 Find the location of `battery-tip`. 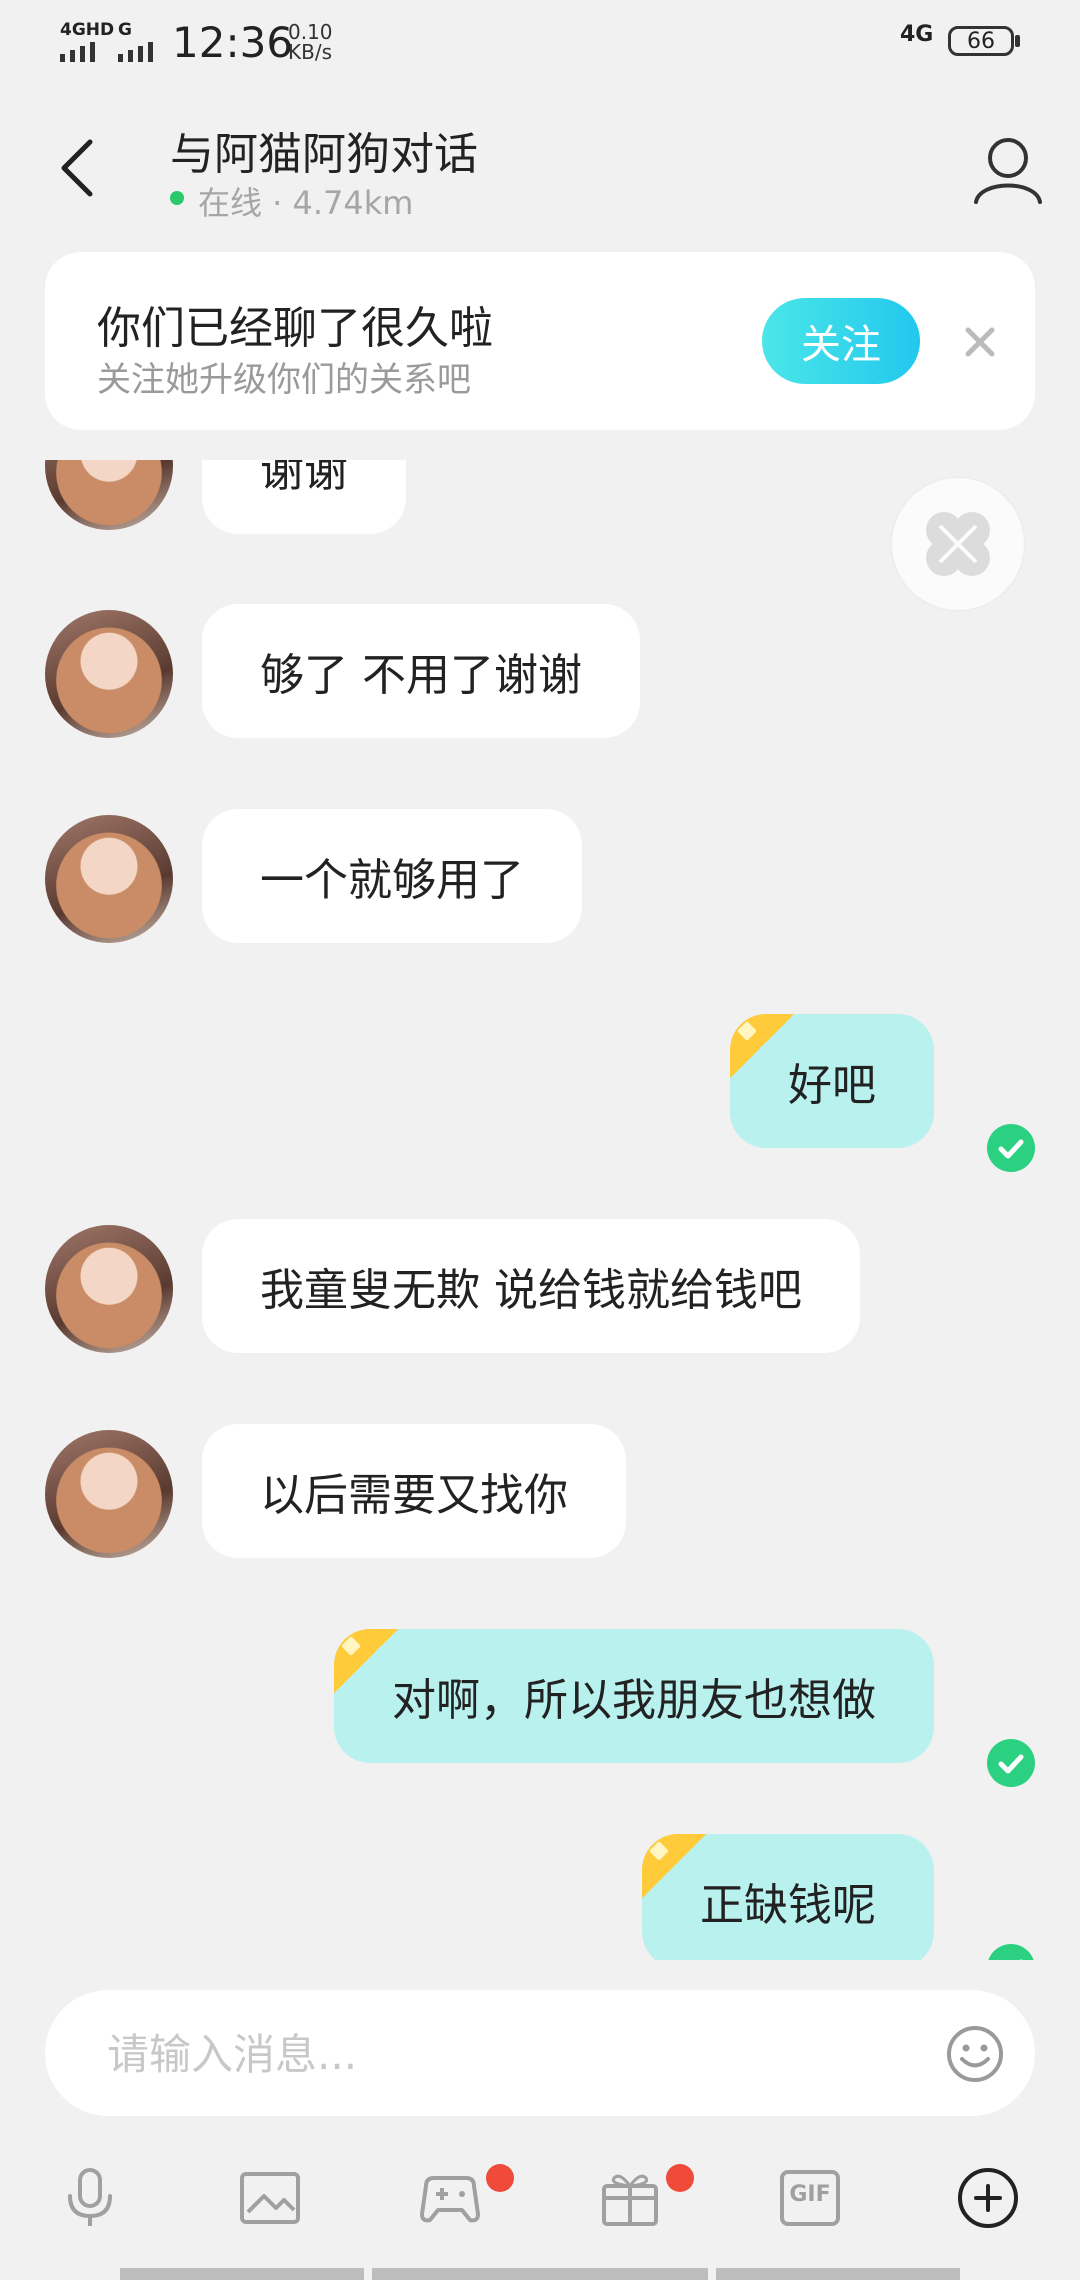

battery-tip is located at coordinates (1017, 41).